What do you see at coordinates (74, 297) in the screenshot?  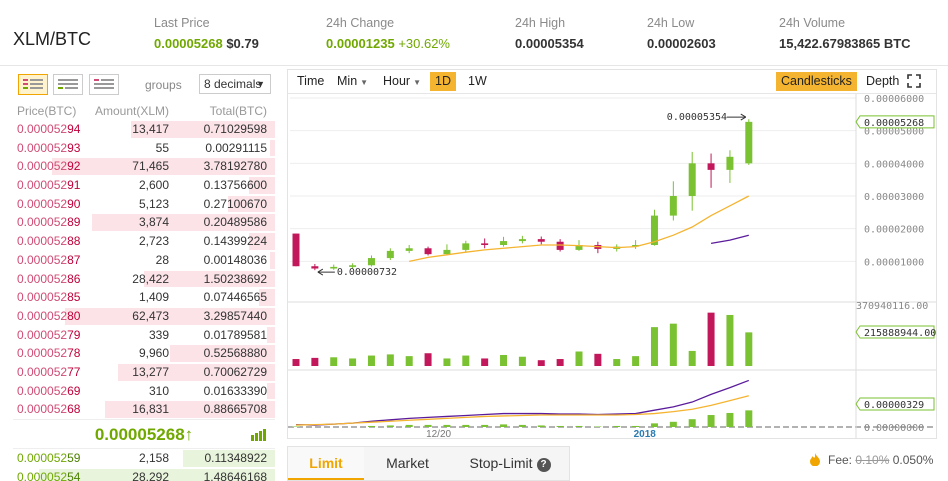 I see `row-price-tail: 85` at bounding box center [74, 297].